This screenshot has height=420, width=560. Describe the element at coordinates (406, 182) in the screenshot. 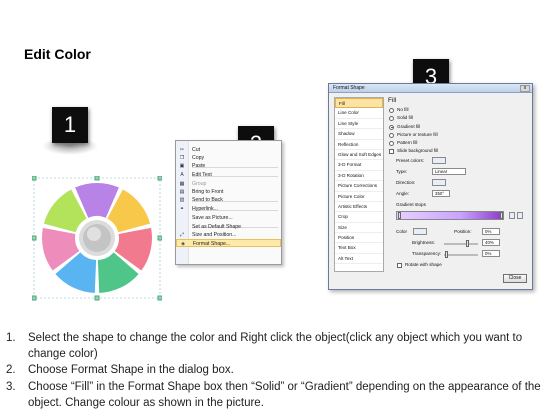

I see `direction-label: Direction:` at that location.